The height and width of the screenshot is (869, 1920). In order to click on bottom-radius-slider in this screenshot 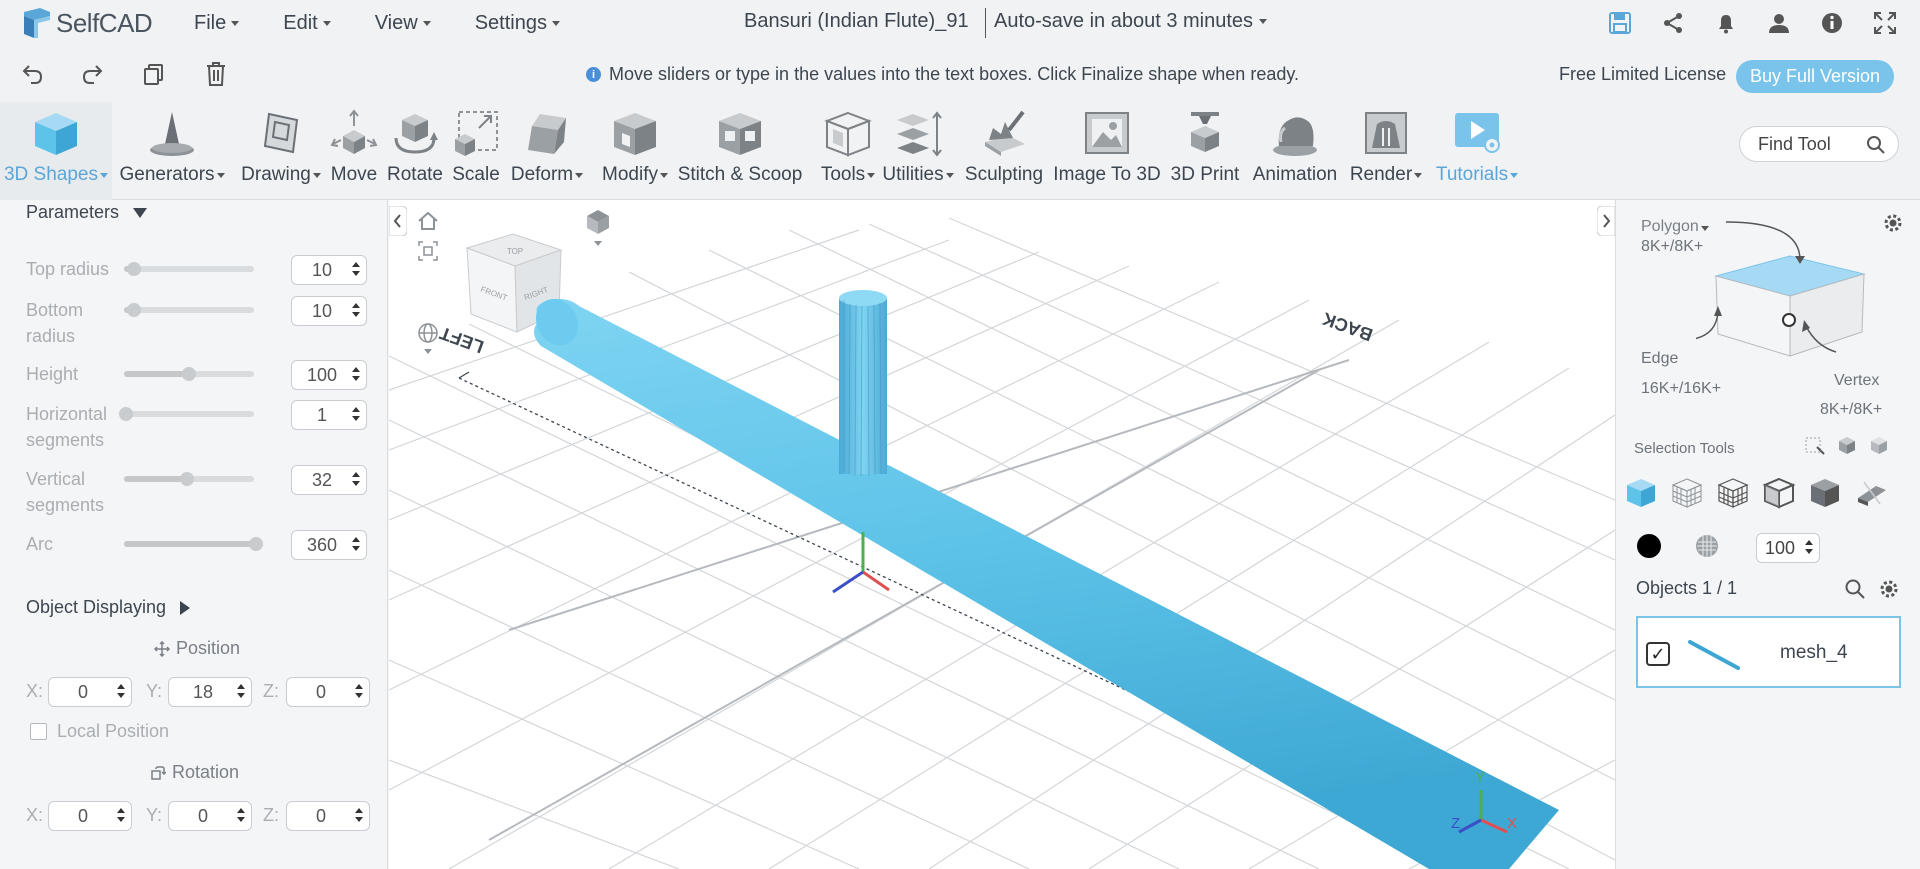, I will do `click(189, 310)`.